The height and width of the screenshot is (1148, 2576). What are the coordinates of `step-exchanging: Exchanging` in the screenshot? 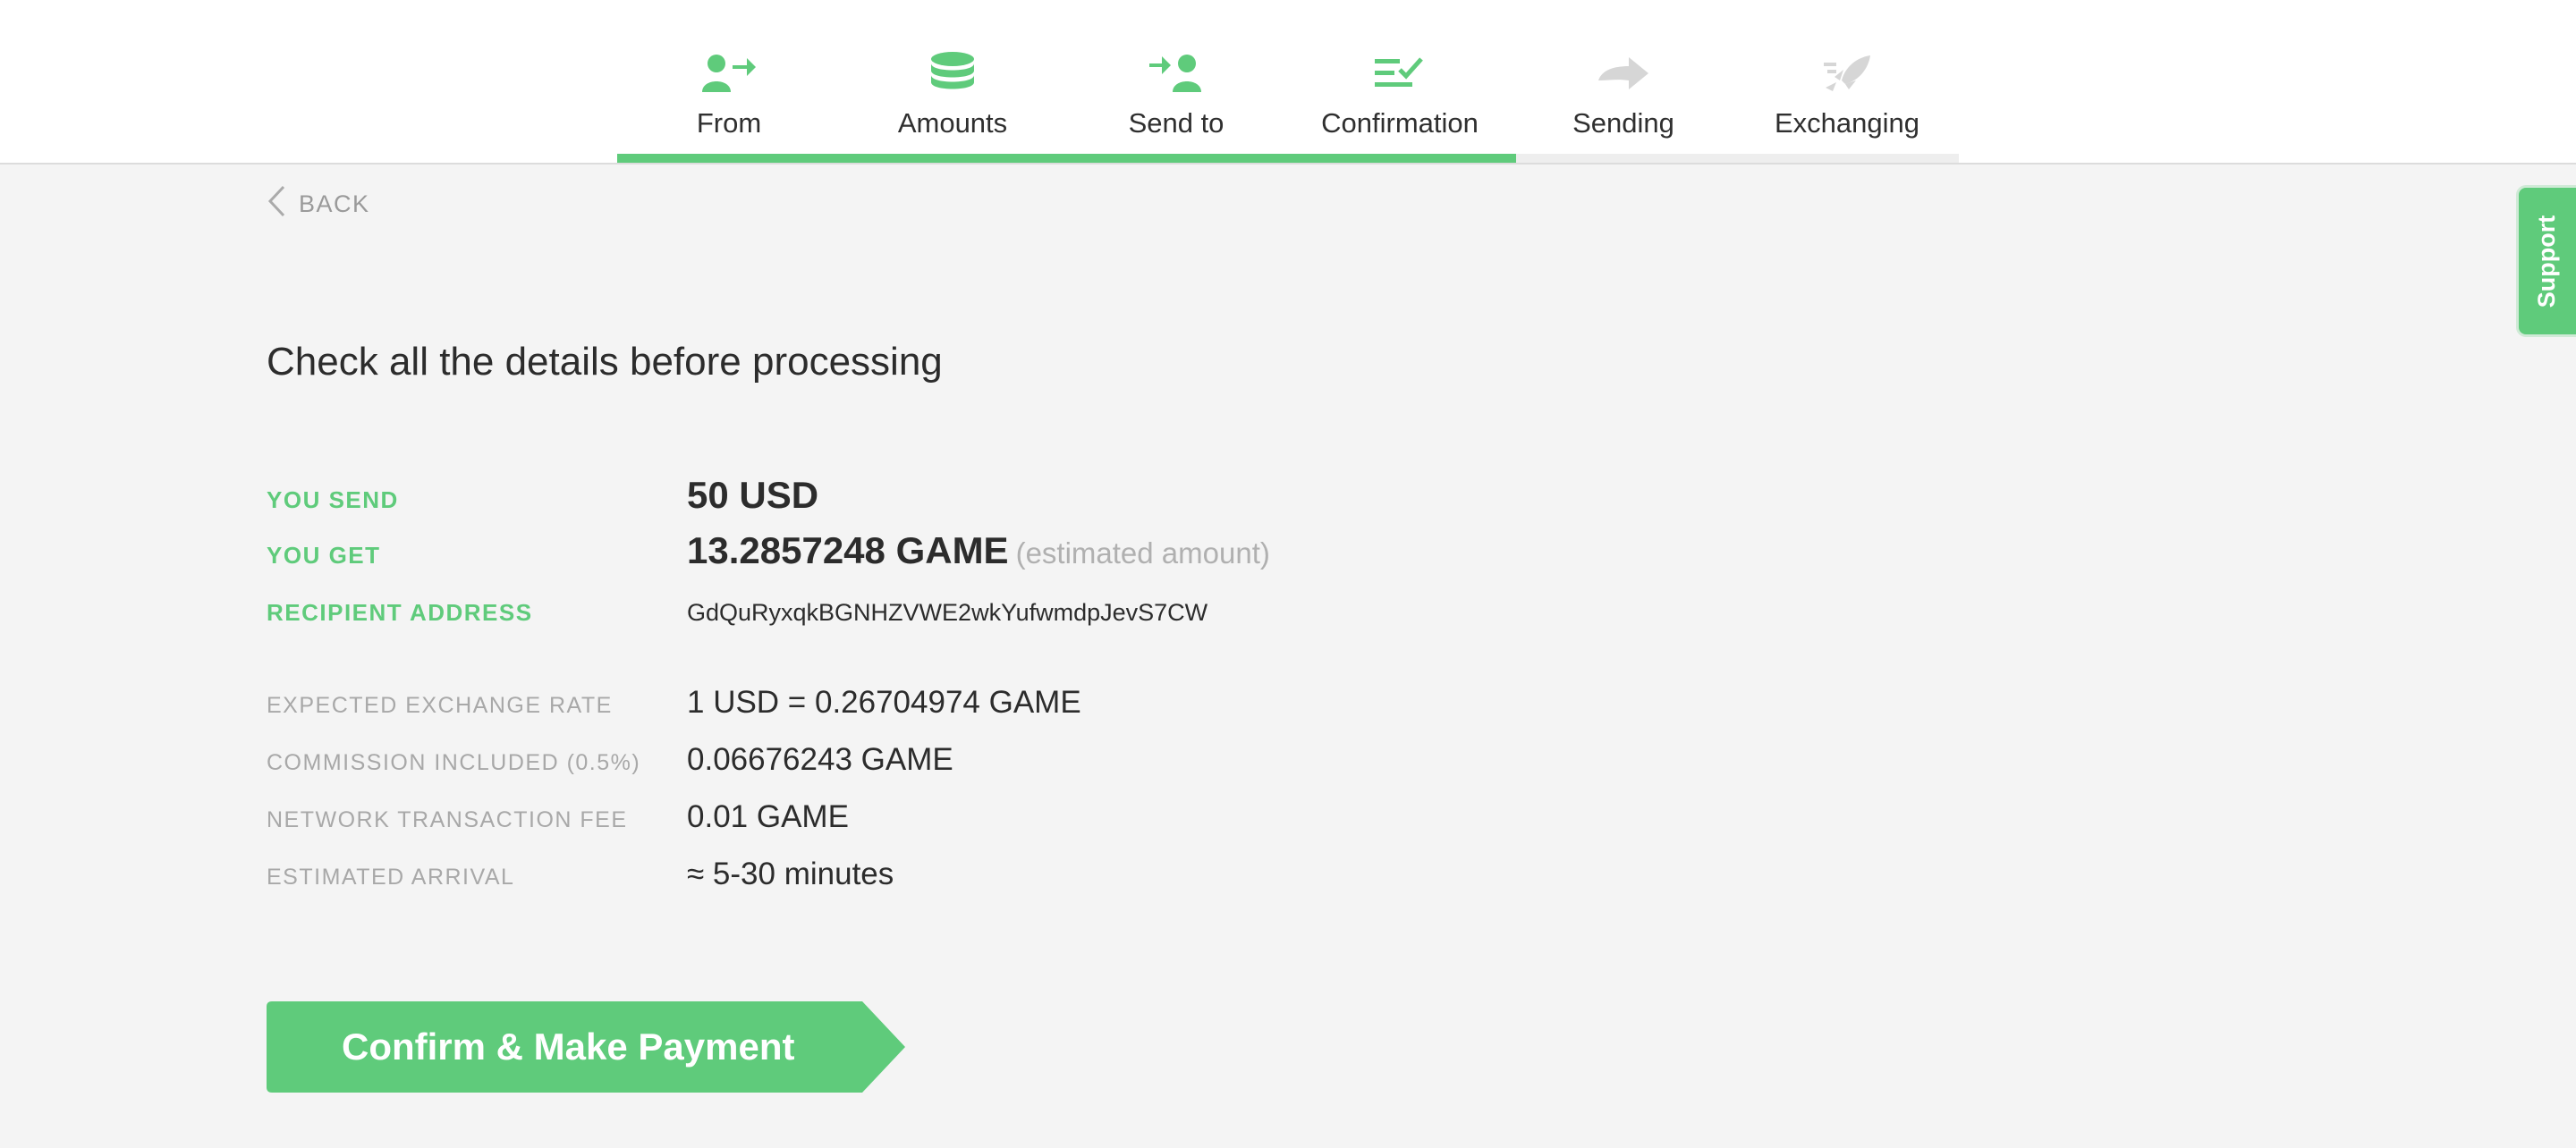 It's located at (1847, 82).